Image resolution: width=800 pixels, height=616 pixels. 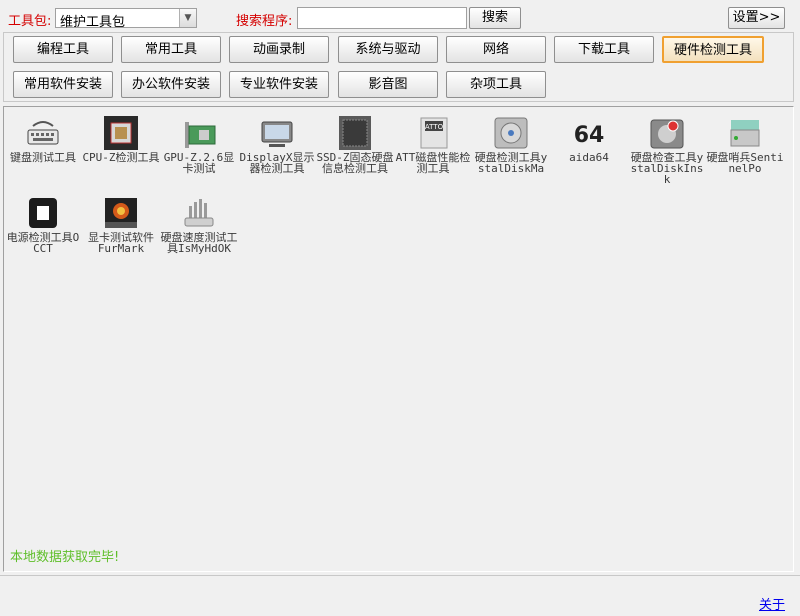 I want to click on tool-label: DisplayX显示器检测工具, so click(x=277, y=163).